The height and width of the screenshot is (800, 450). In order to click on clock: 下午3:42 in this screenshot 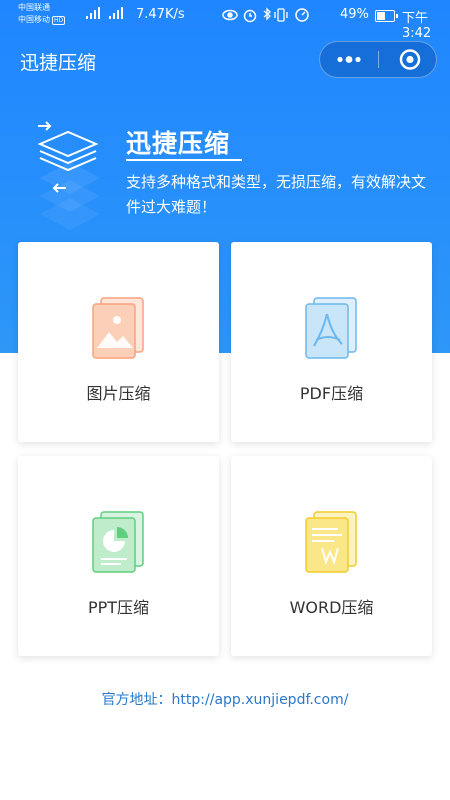, I will do `click(417, 26)`.